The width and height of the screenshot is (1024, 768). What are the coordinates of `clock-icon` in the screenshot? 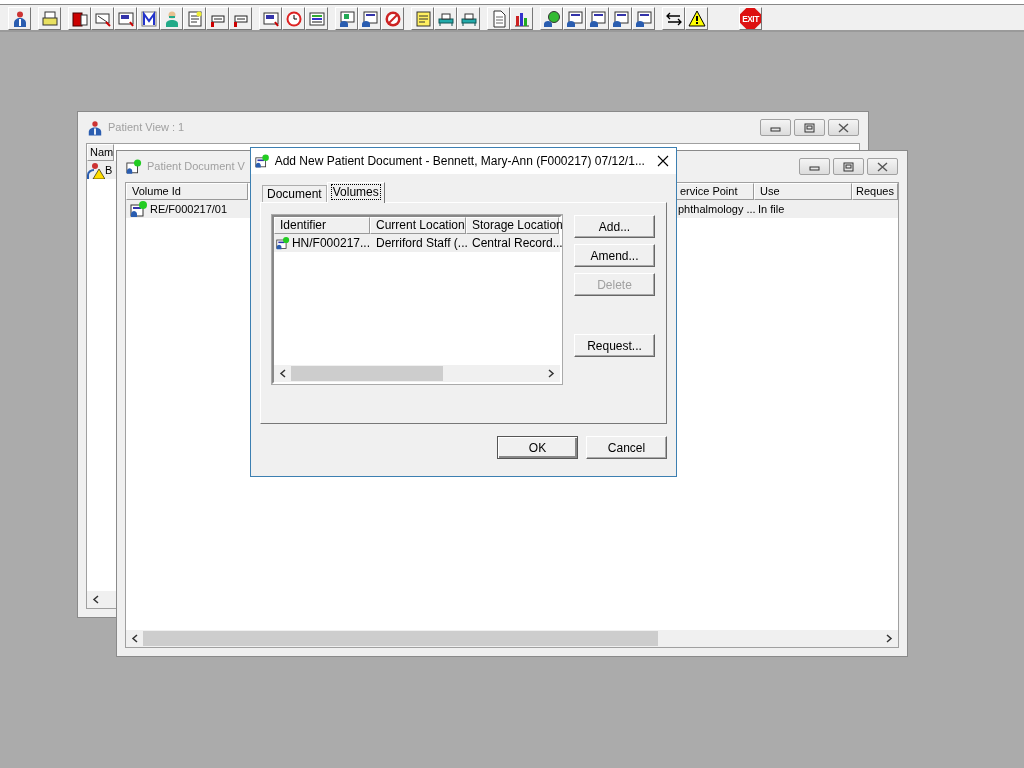 It's located at (293, 18).